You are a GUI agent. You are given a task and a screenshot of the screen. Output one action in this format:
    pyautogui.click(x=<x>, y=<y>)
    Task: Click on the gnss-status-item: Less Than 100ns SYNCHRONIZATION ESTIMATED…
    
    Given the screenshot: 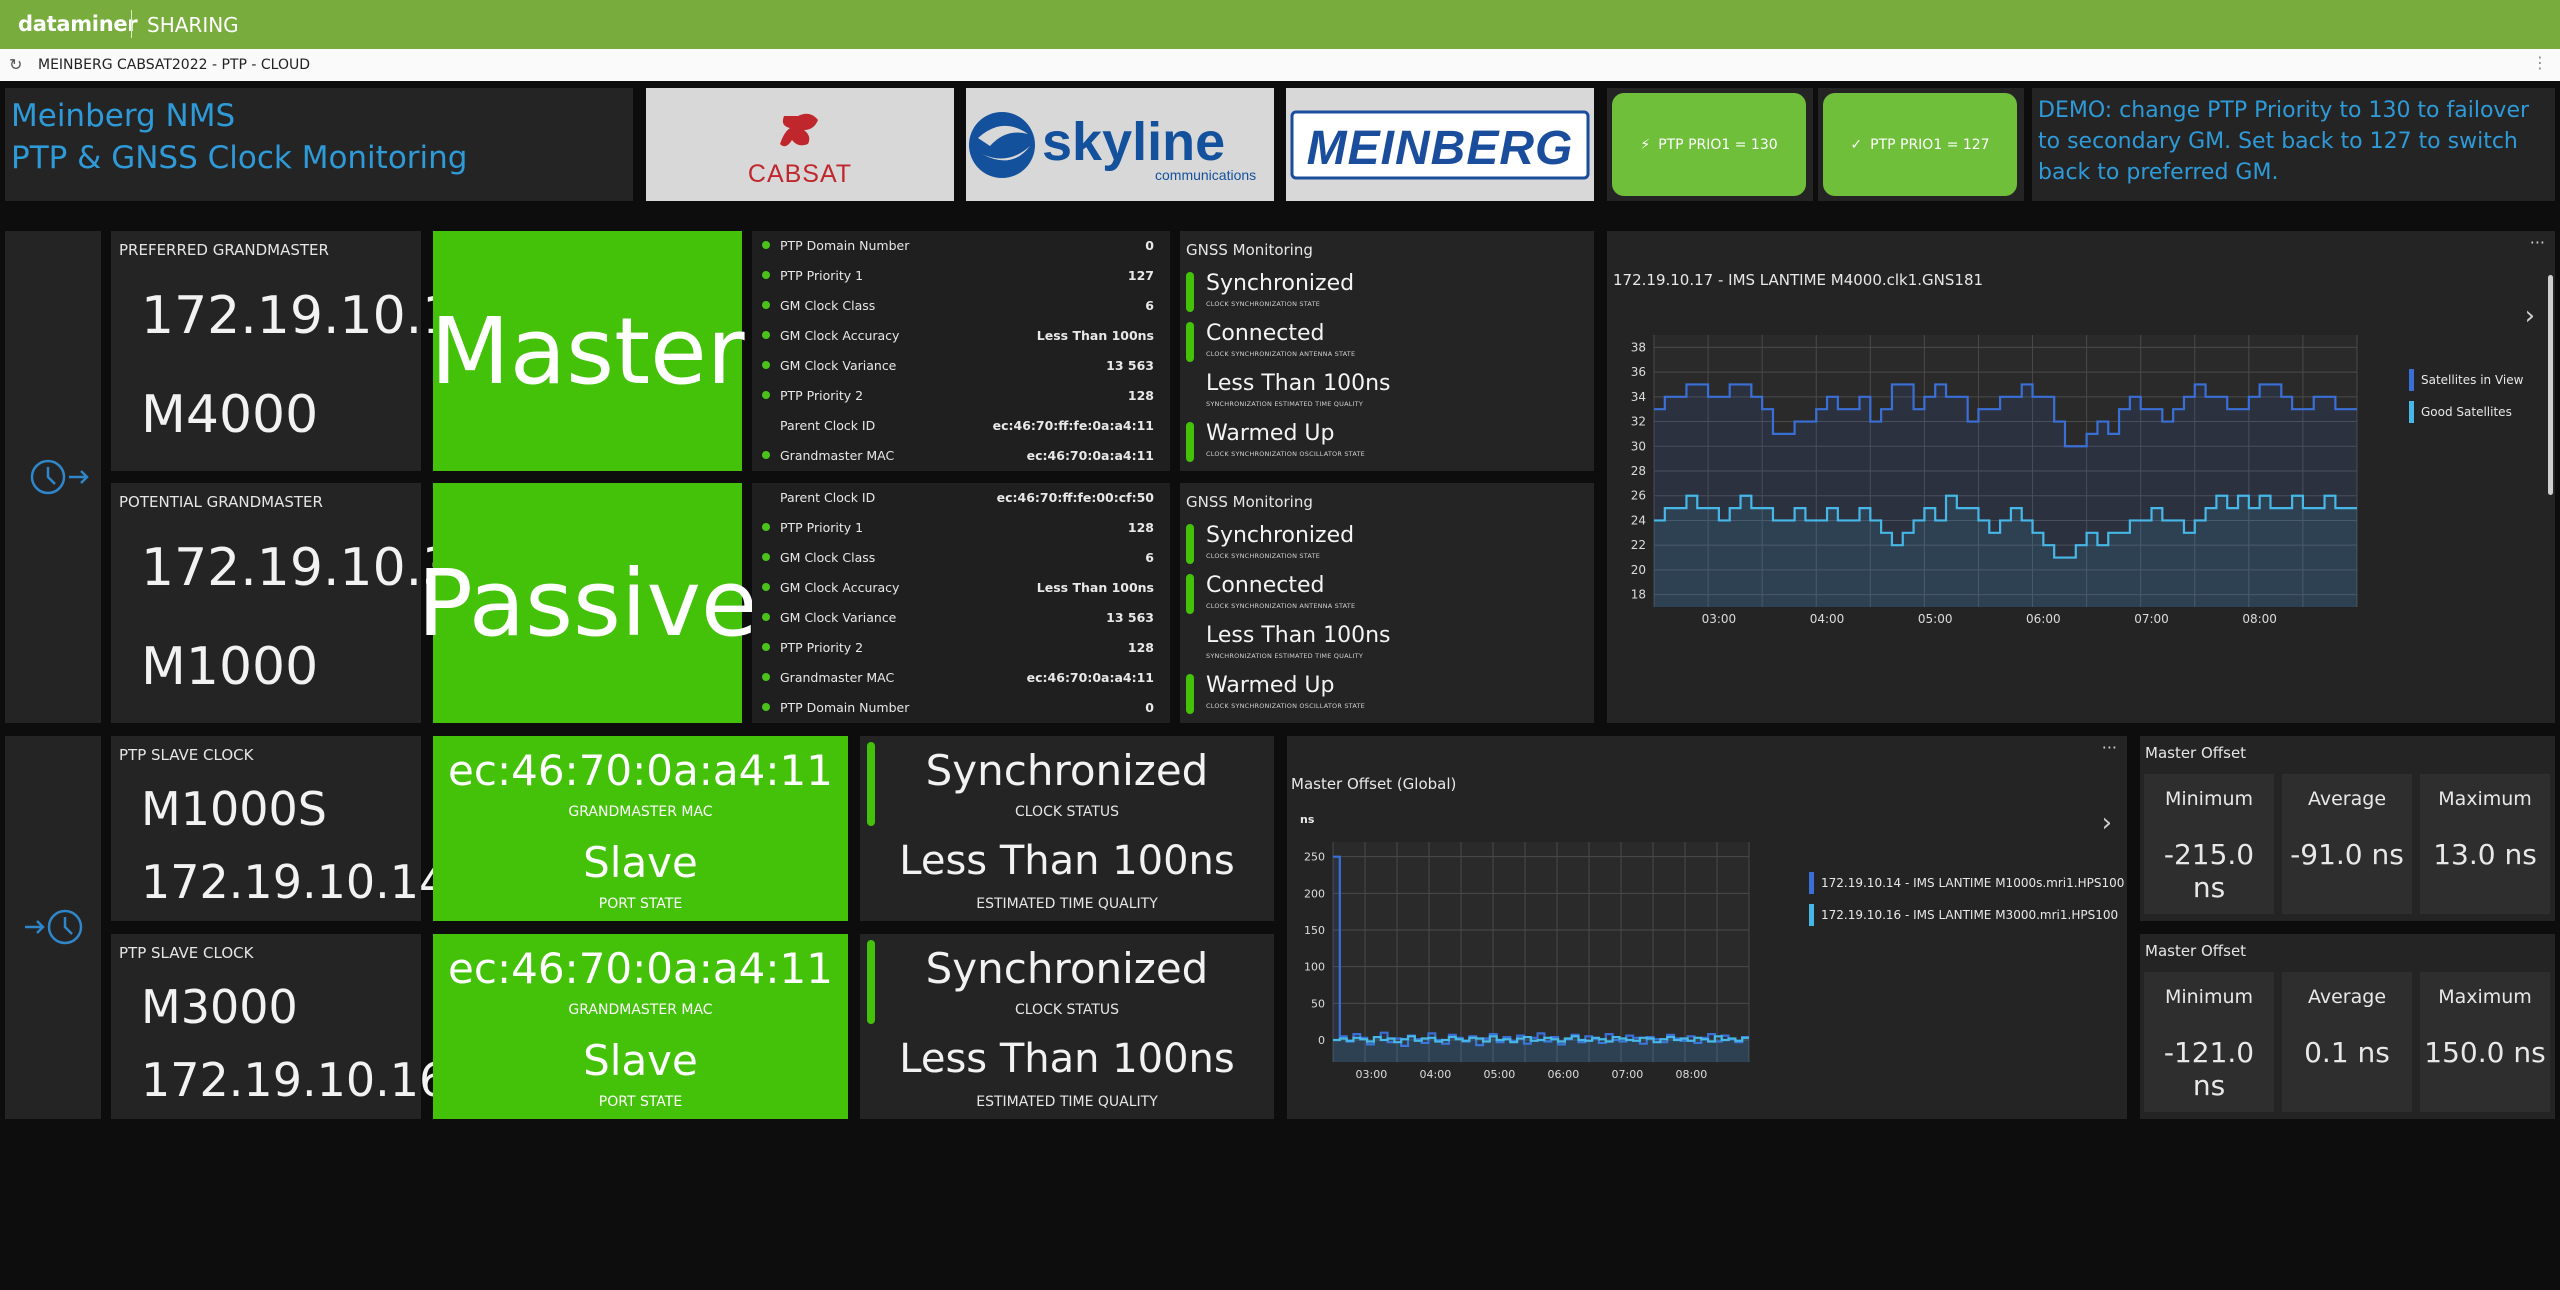 What is the action you would take?
    pyautogui.click(x=1376, y=392)
    